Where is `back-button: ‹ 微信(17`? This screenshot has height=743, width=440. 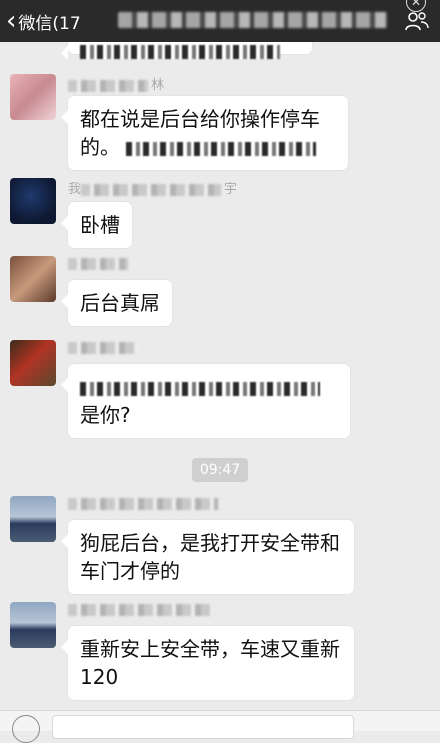
back-button: ‹ 微信(17 is located at coordinates (43, 21).